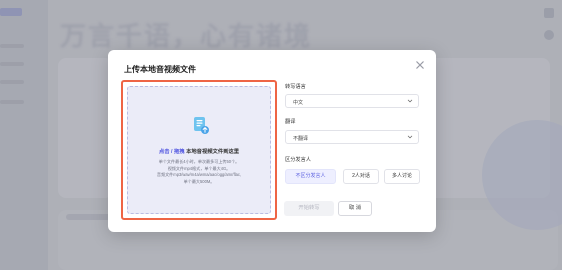  I want to click on close-button, so click(420, 65).